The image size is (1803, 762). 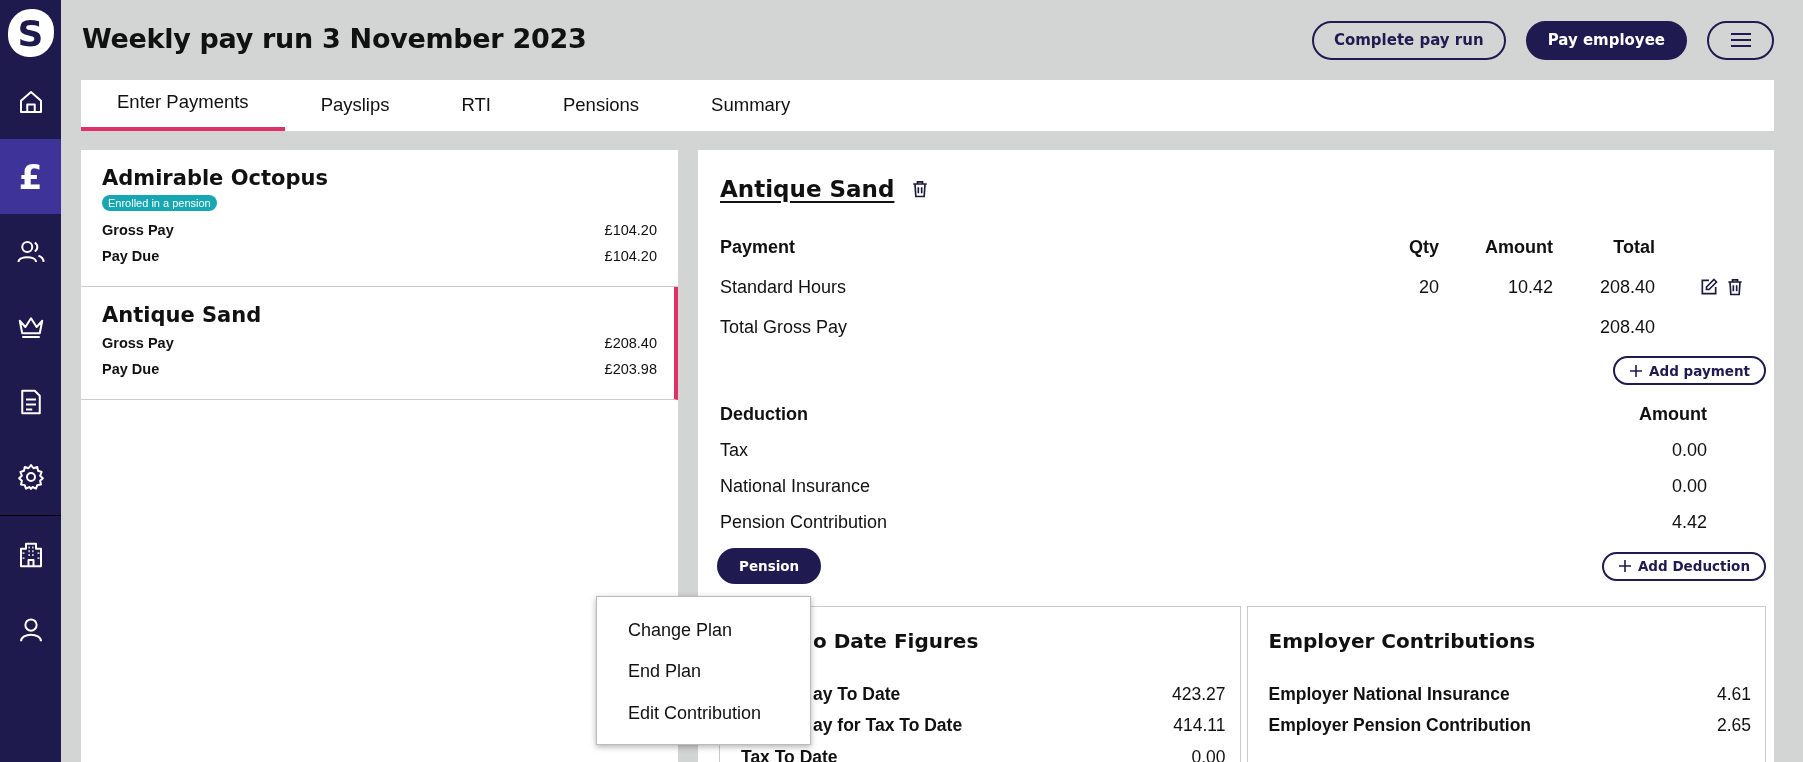 What do you see at coordinates (182, 315) in the screenshot?
I see `employee-name: Antique Sand` at bounding box center [182, 315].